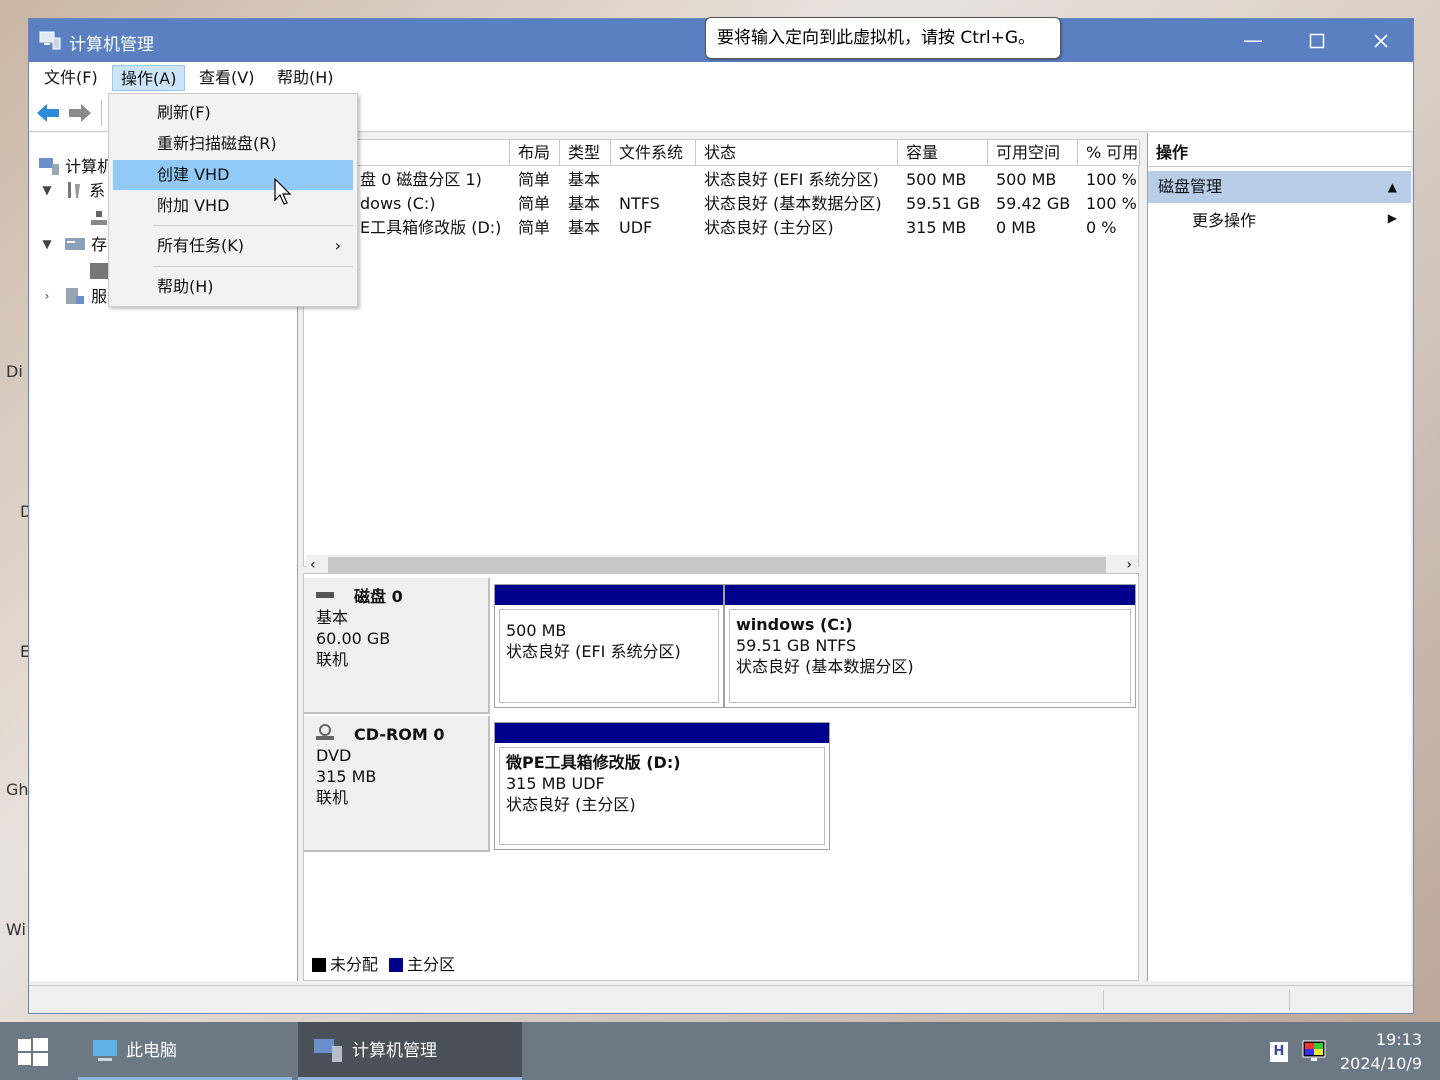 The height and width of the screenshot is (1080, 1440). What do you see at coordinates (200, 245) in the screenshot?
I see `menu-item-label: 所有任务(K)` at bounding box center [200, 245].